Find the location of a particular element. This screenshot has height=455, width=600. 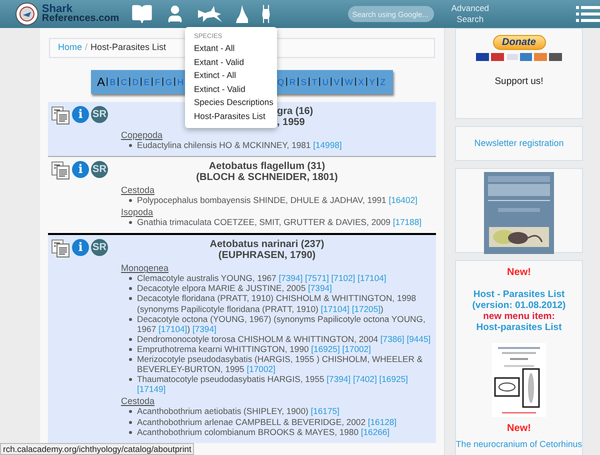

news-link: The neurocranium of Cetorhinus is located at coordinates (519, 444).